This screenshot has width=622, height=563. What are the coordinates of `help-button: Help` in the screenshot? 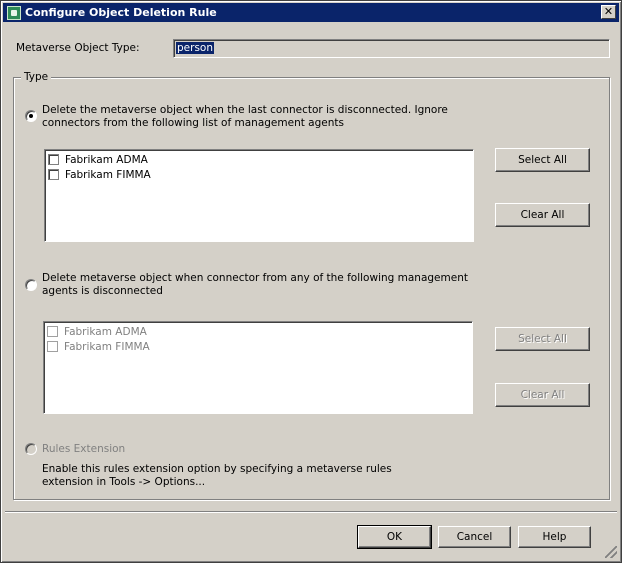 It's located at (554, 537).